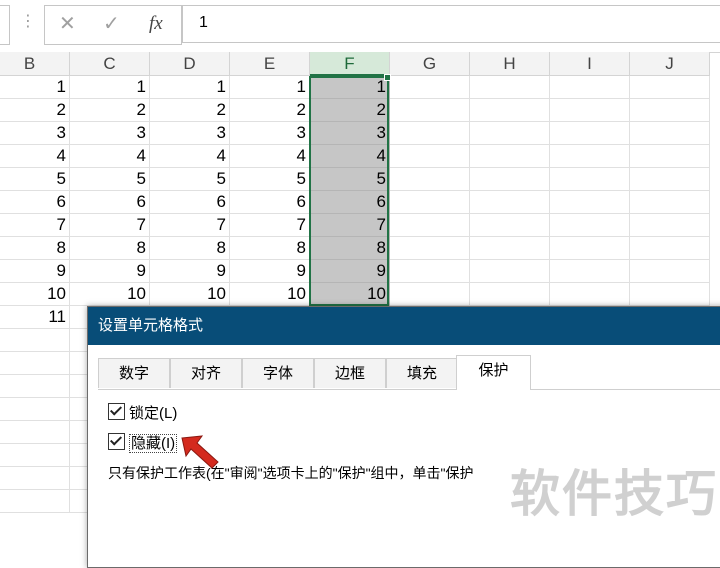 The width and height of the screenshot is (720, 568). Describe the element at coordinates (270, 64) in the screenshot. I see `column-header-e: E` at that location.